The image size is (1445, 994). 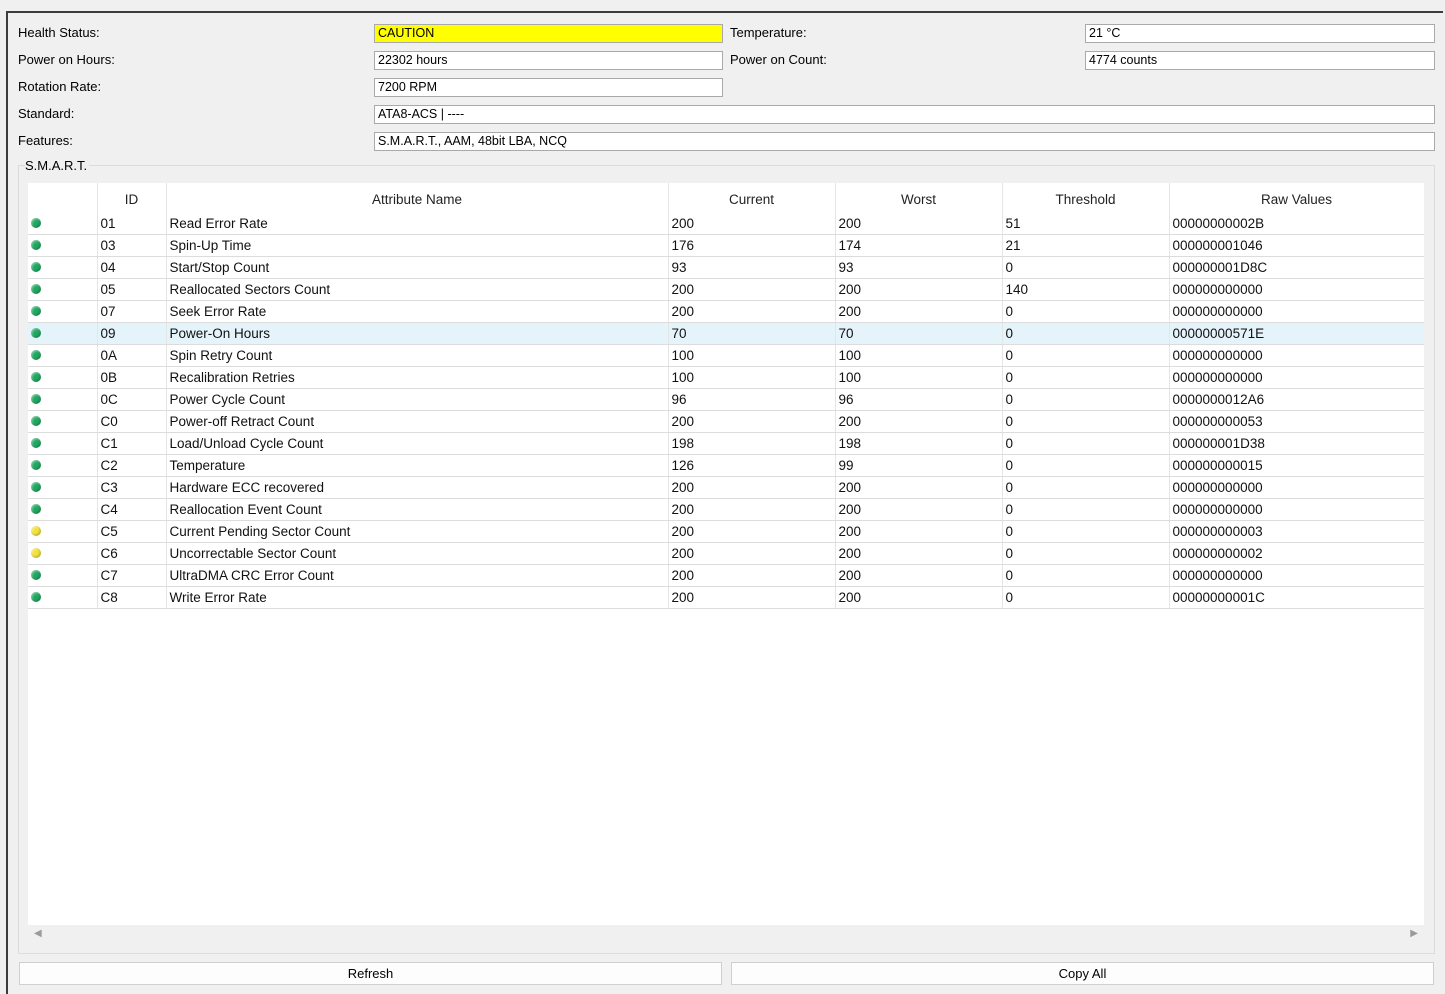 What do you see at coordinates (548, 60) in the screenshot?
I see `power-on-hours-field: 22302 hours` at bounding box center [548, 60].